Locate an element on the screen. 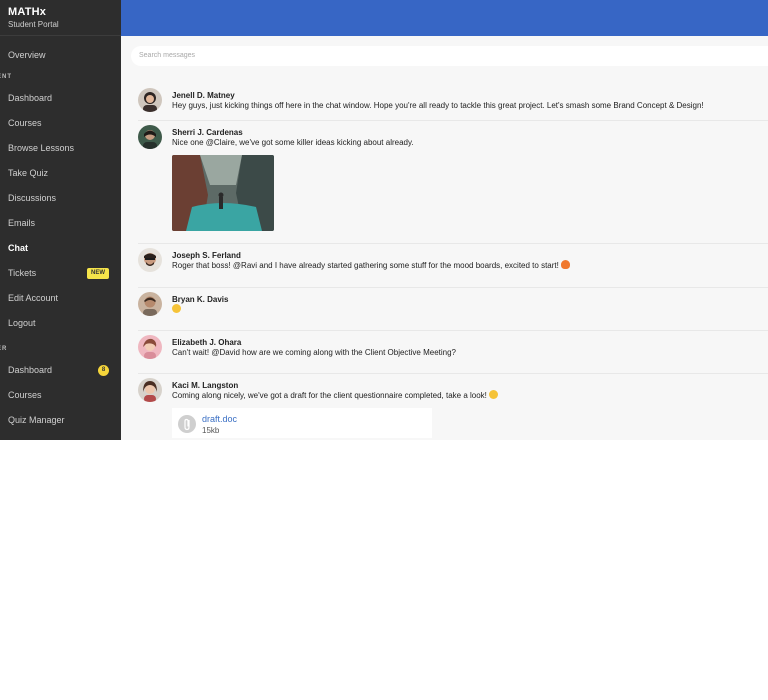  brand-subtitle: Student Portal is located at coordinates (33, 24).